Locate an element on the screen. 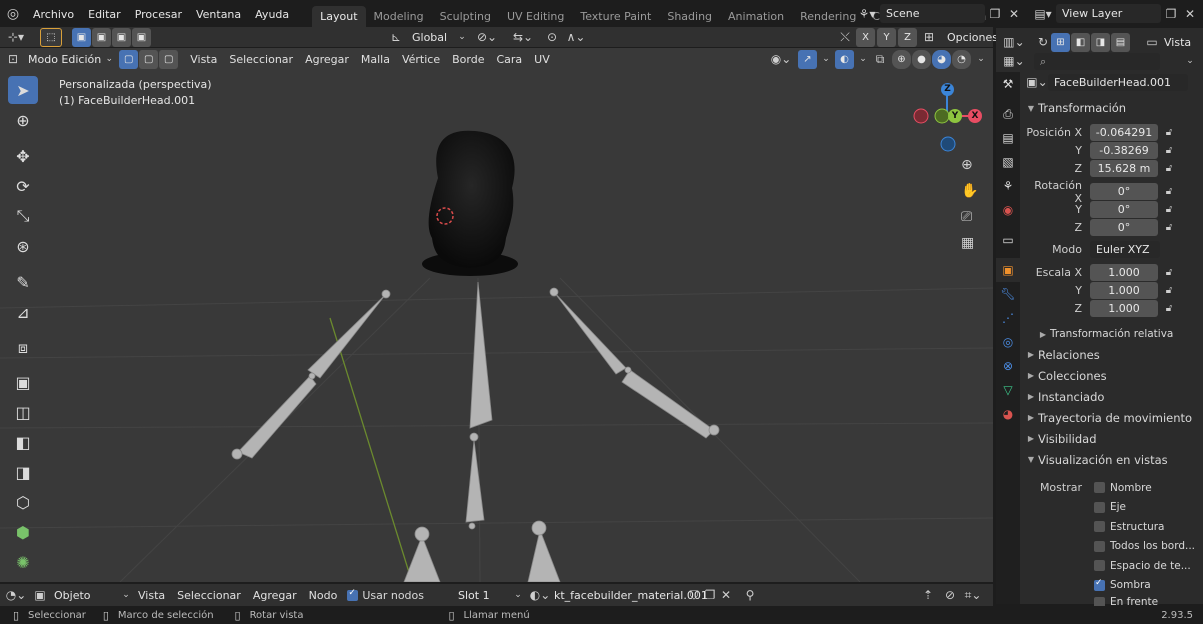 This screenshot has height=624, width=1203. panel-trayectoria: ▶ Trayectoria de movimiento is located at coordinates (1112, 417).